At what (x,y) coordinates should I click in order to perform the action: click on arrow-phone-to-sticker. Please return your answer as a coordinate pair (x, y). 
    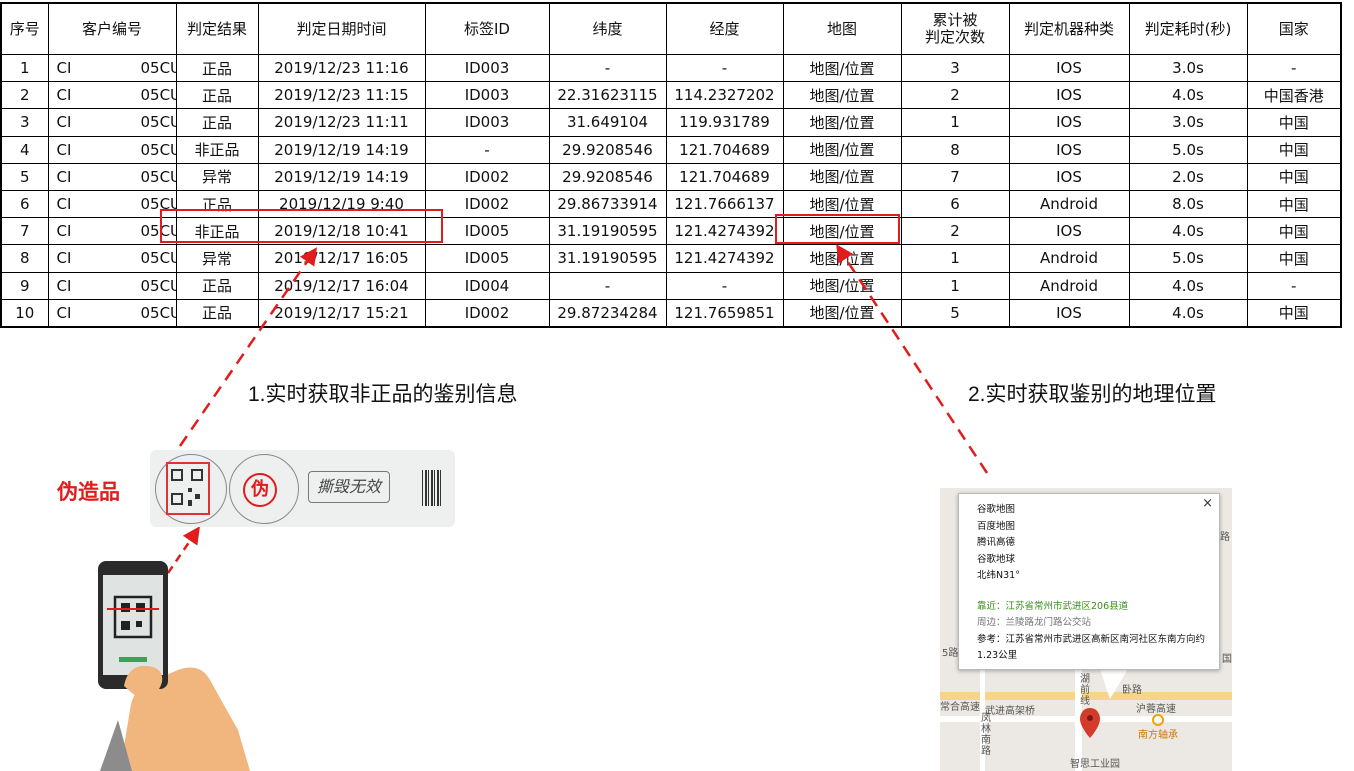
    Looking at the image, I should click on (183, 550).